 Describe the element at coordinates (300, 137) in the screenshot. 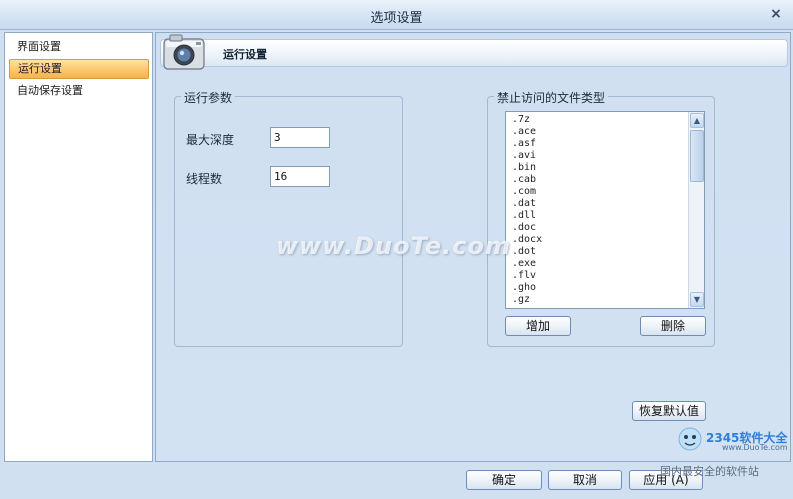

I see `max-depth-input` at that location.